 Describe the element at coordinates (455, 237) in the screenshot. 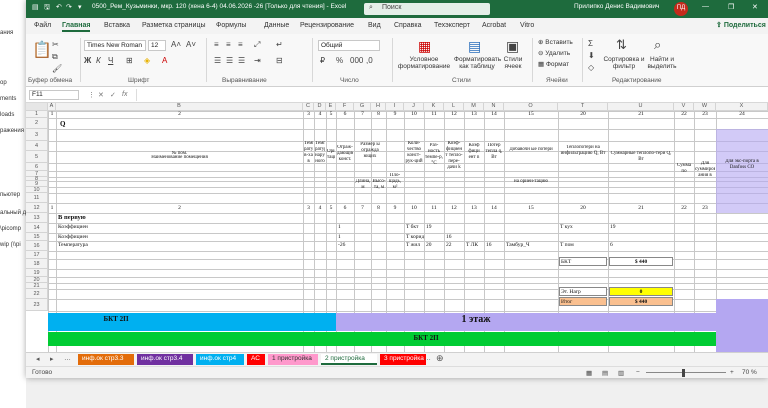

I see `cell-l-r8: 16` at that location.